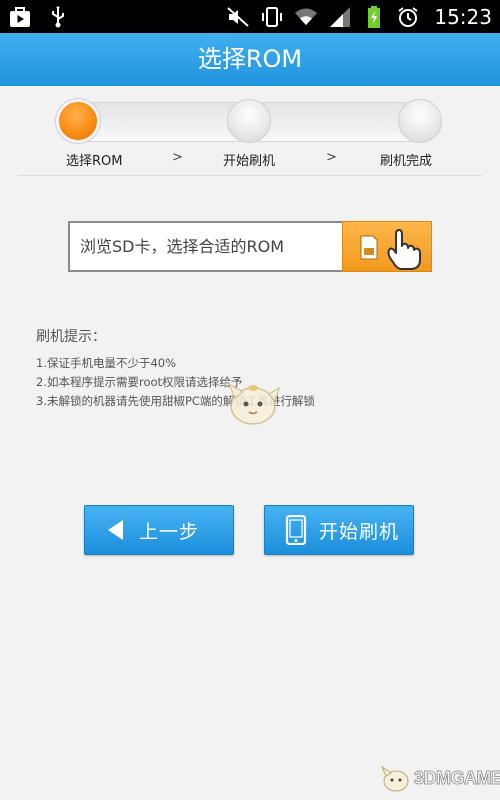 The width and height of the screenshot is (500, 800). What do you see at coordinates (272, 17) in the screenshot?
I see `vibrate-icon` at bounding box center [272, 17].